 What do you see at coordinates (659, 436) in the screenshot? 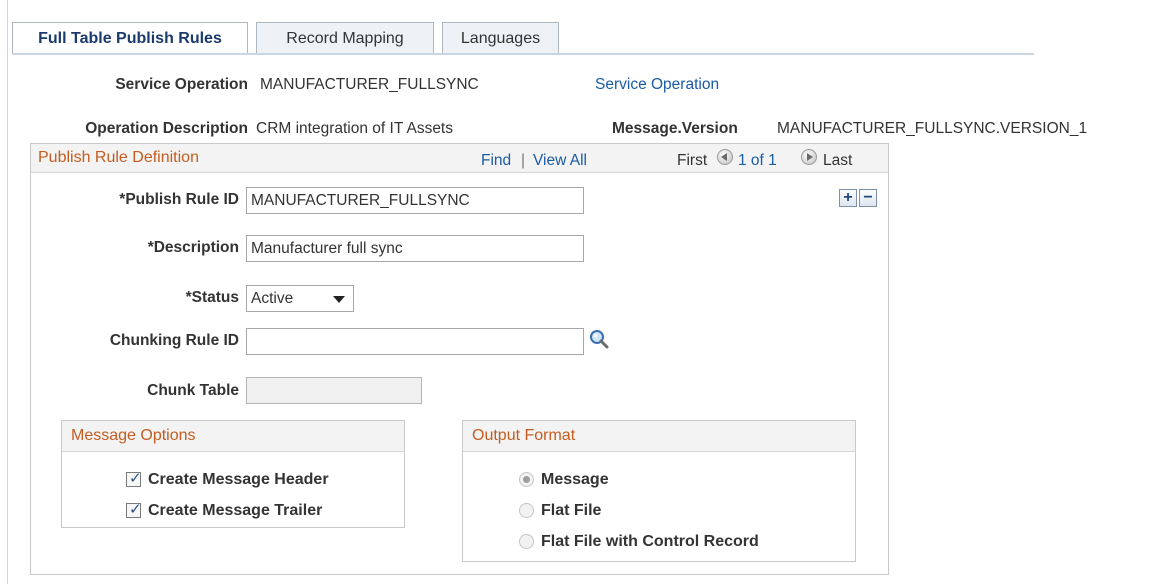
I see `output-format-header: Output Format` at bounding box center [659, 436].